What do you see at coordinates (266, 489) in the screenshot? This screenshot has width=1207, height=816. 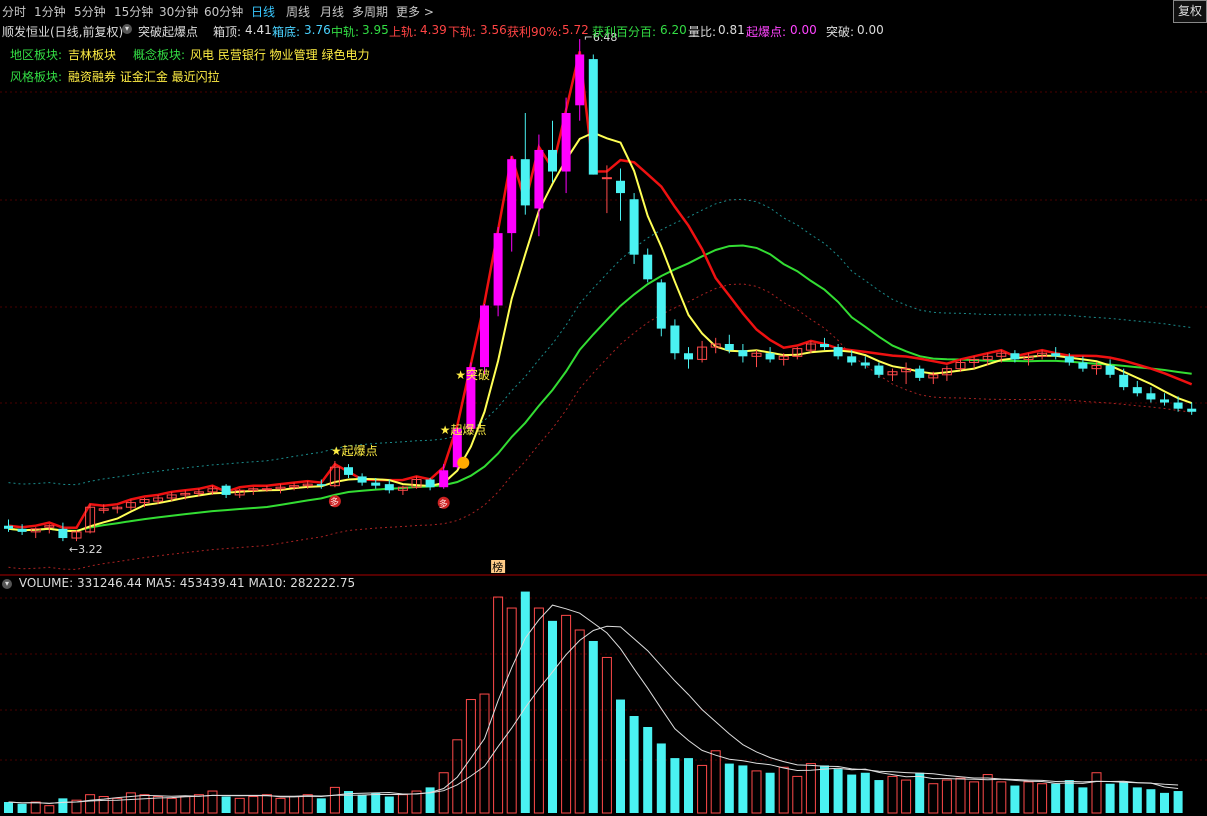 I see `candle-body-up` at bounding box center [266, 489].